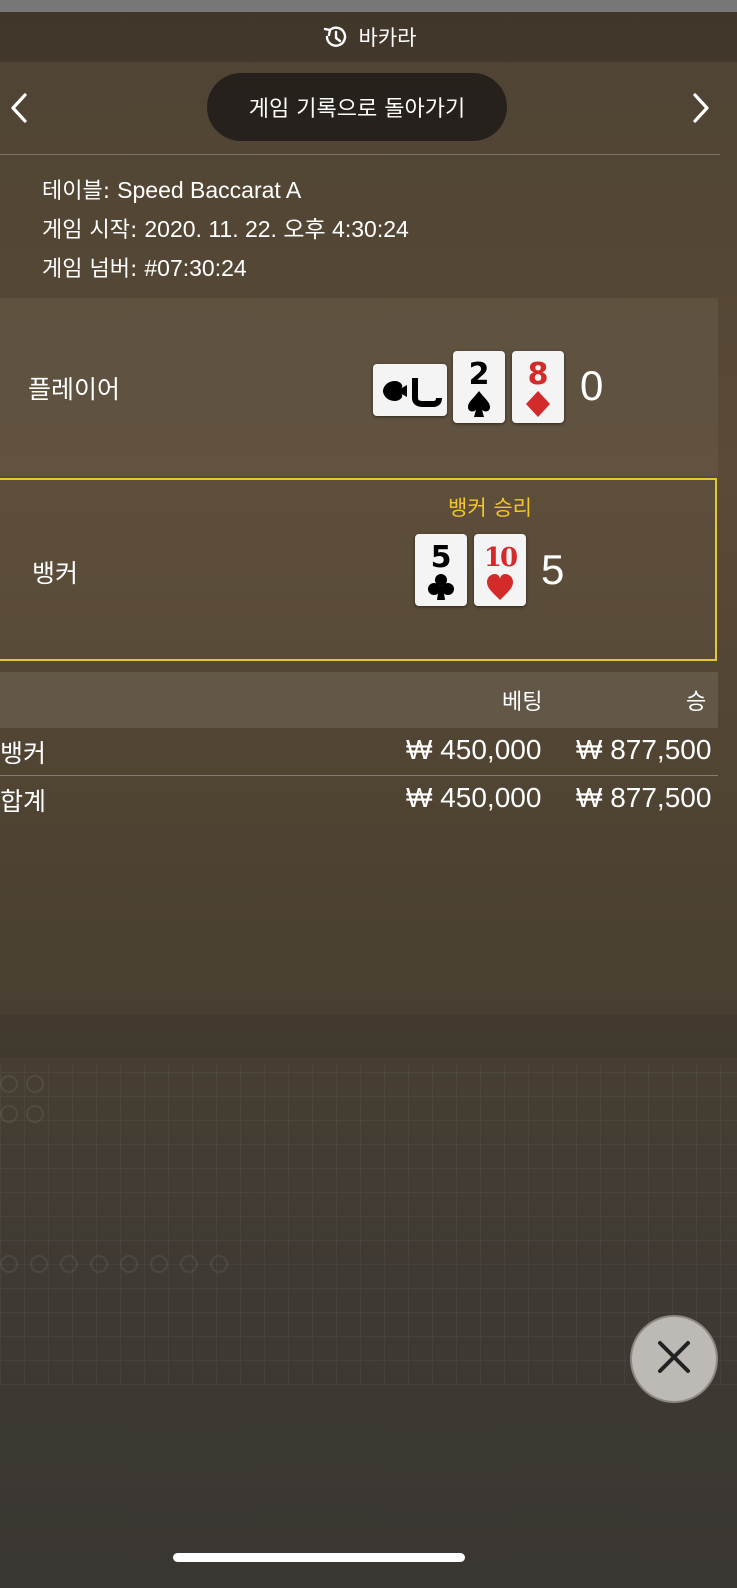 This screenshot has height=1588, width=737. I want to click on player-card-2: 2, so click(479, 387).